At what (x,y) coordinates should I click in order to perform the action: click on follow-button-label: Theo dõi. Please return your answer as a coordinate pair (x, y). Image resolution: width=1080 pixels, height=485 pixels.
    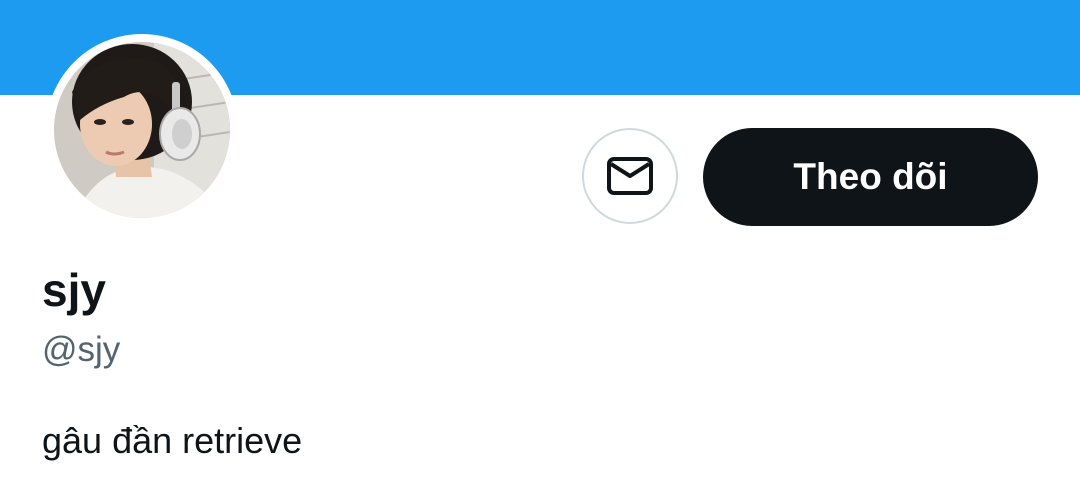
    Looking at the image, I should click on (870, 176).